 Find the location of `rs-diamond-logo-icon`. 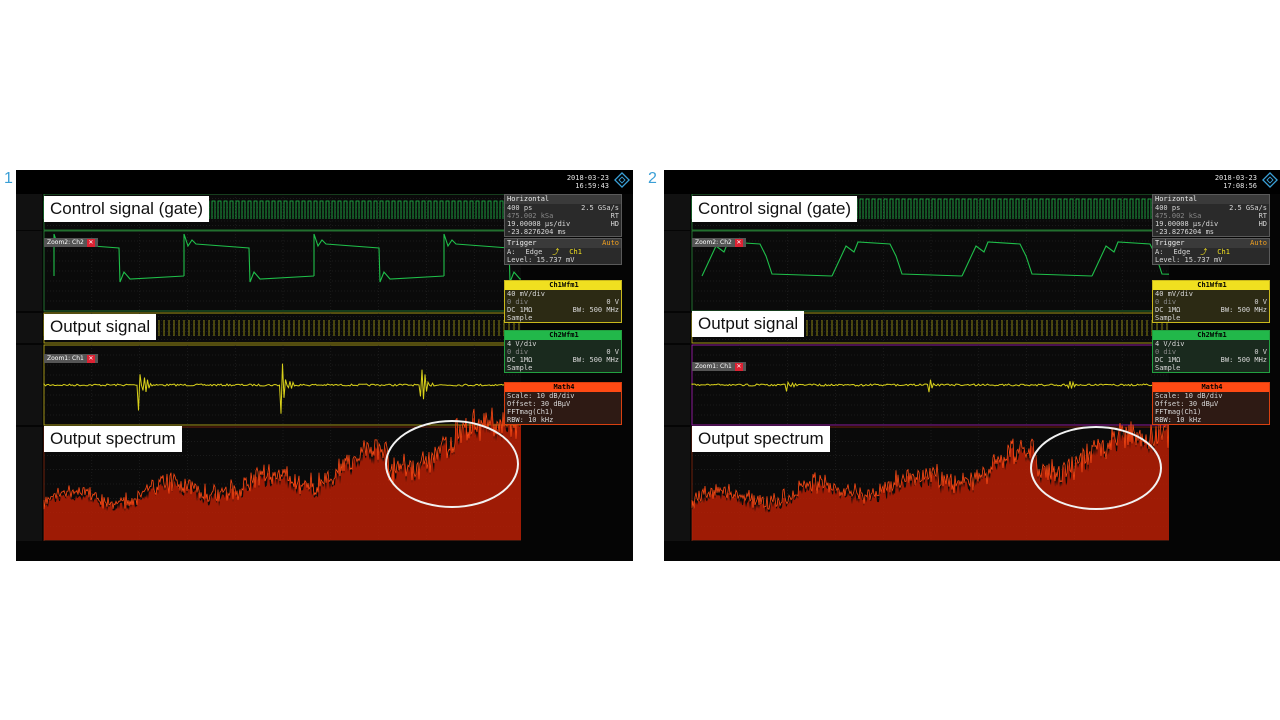

rs-diamond-logo-icon is located at coordinates (622, 180).